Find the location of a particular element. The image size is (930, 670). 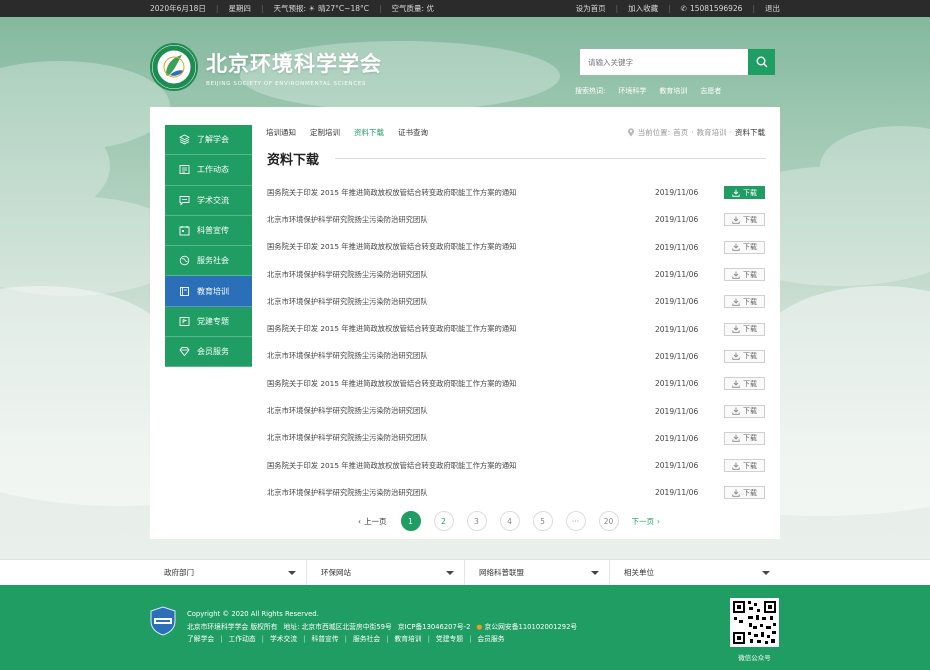

tab-custom-training: 定制培训 is located at coordinates (325, 132).